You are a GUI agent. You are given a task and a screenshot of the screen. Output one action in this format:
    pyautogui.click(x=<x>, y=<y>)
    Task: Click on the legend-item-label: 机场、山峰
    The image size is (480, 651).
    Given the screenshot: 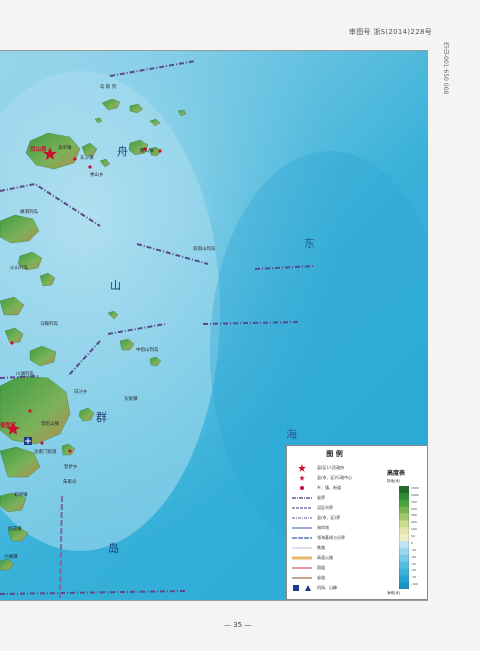 What is the action you would take?
    pyautogui.click(x=327, y=587)
    